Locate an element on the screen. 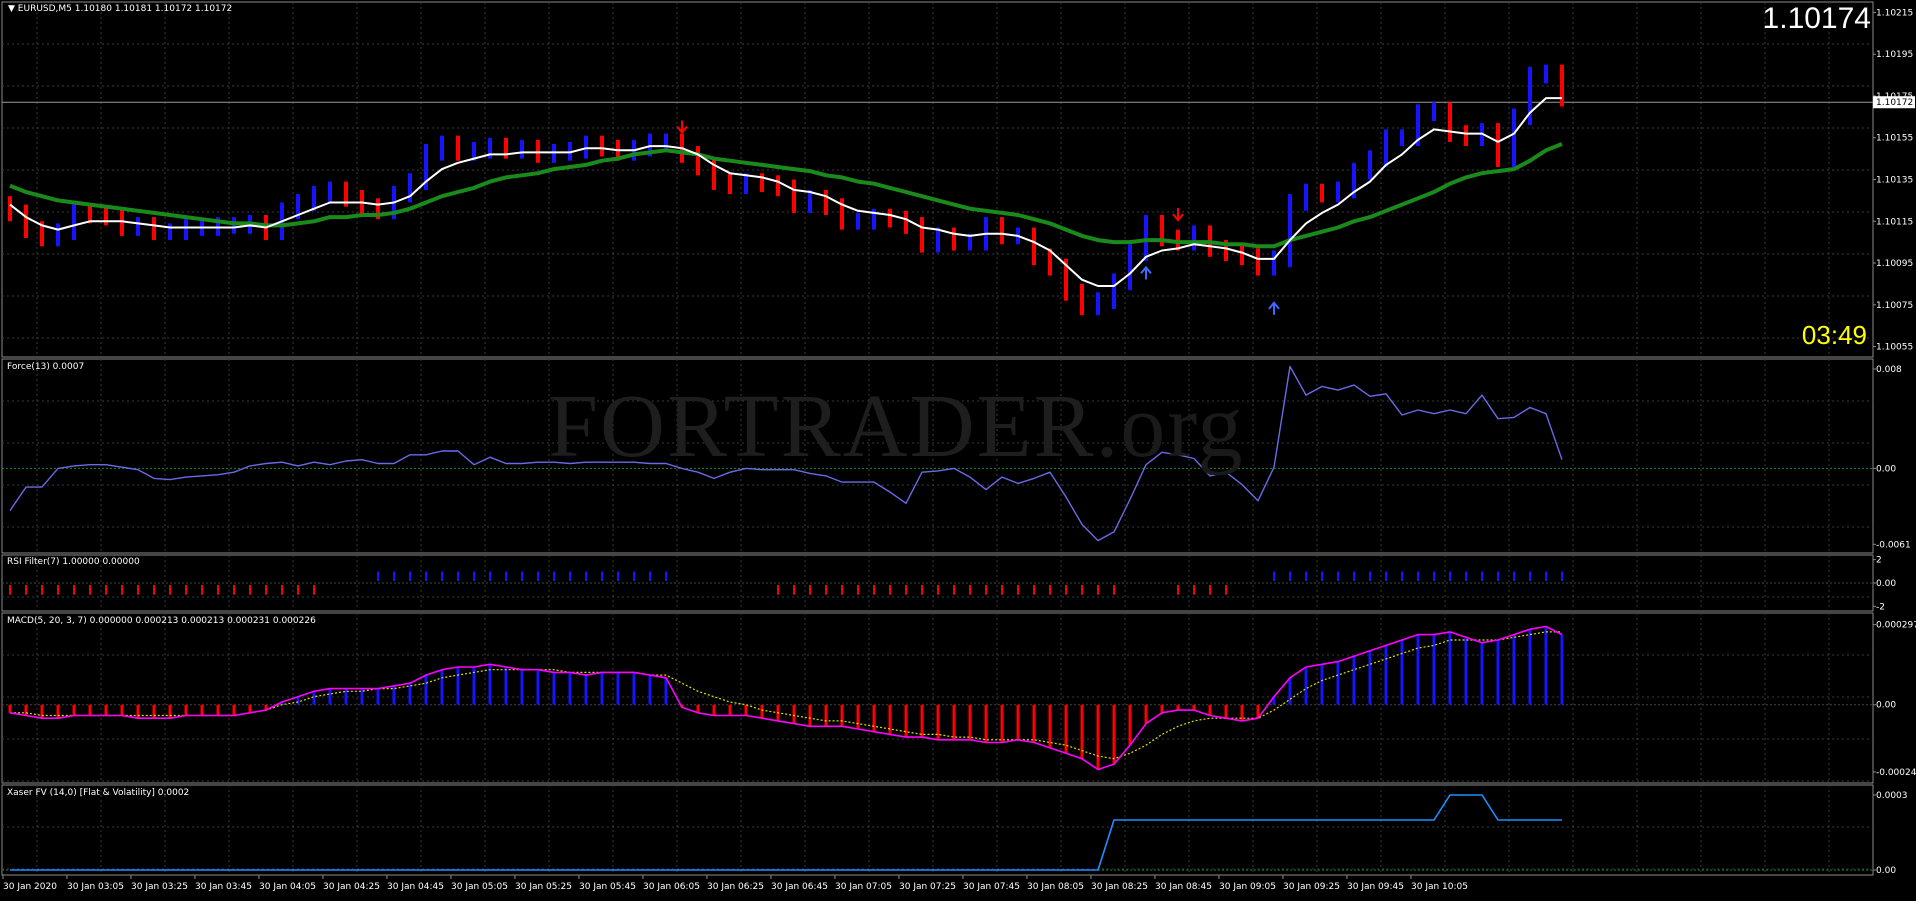 This screenshot has height=901, width=1916. header-dropdown-icon: ▼ is located at coordinates (11, 9).